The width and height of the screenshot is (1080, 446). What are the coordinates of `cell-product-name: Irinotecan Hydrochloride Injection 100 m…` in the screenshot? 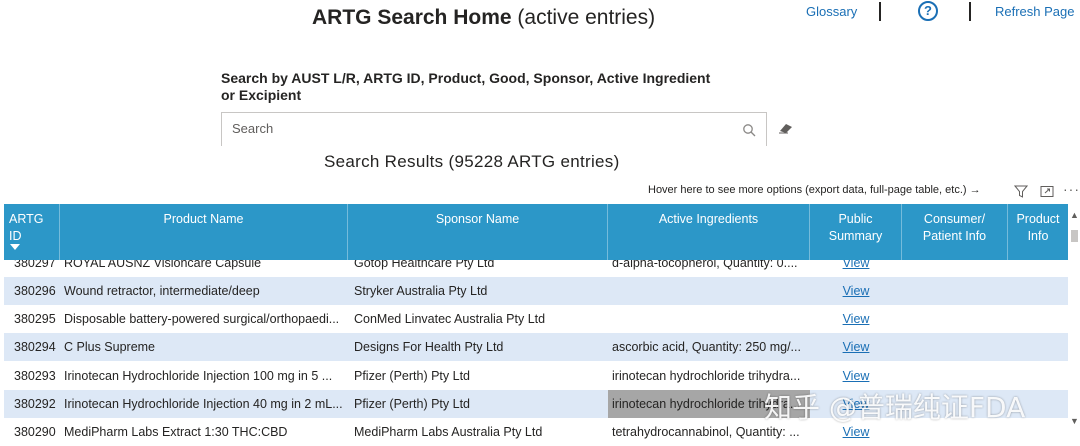 It's located at (198, 376).